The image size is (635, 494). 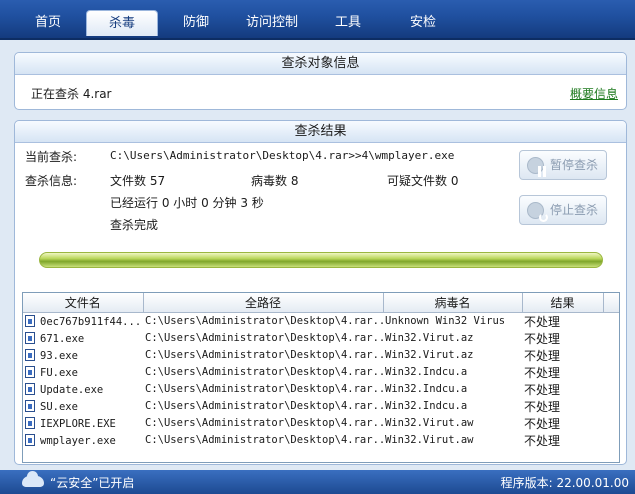 I want to click on pause-icon, so click(x=535, y=167).